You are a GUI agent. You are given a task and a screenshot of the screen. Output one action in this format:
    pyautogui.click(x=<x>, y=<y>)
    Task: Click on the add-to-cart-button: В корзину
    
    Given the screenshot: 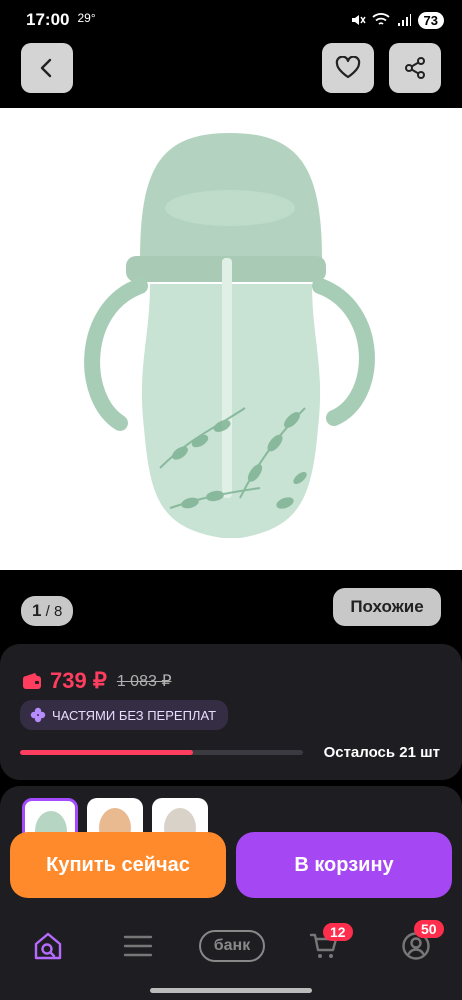 What is the action you would take?
    pyautogui.click(x=344, y=865)
    